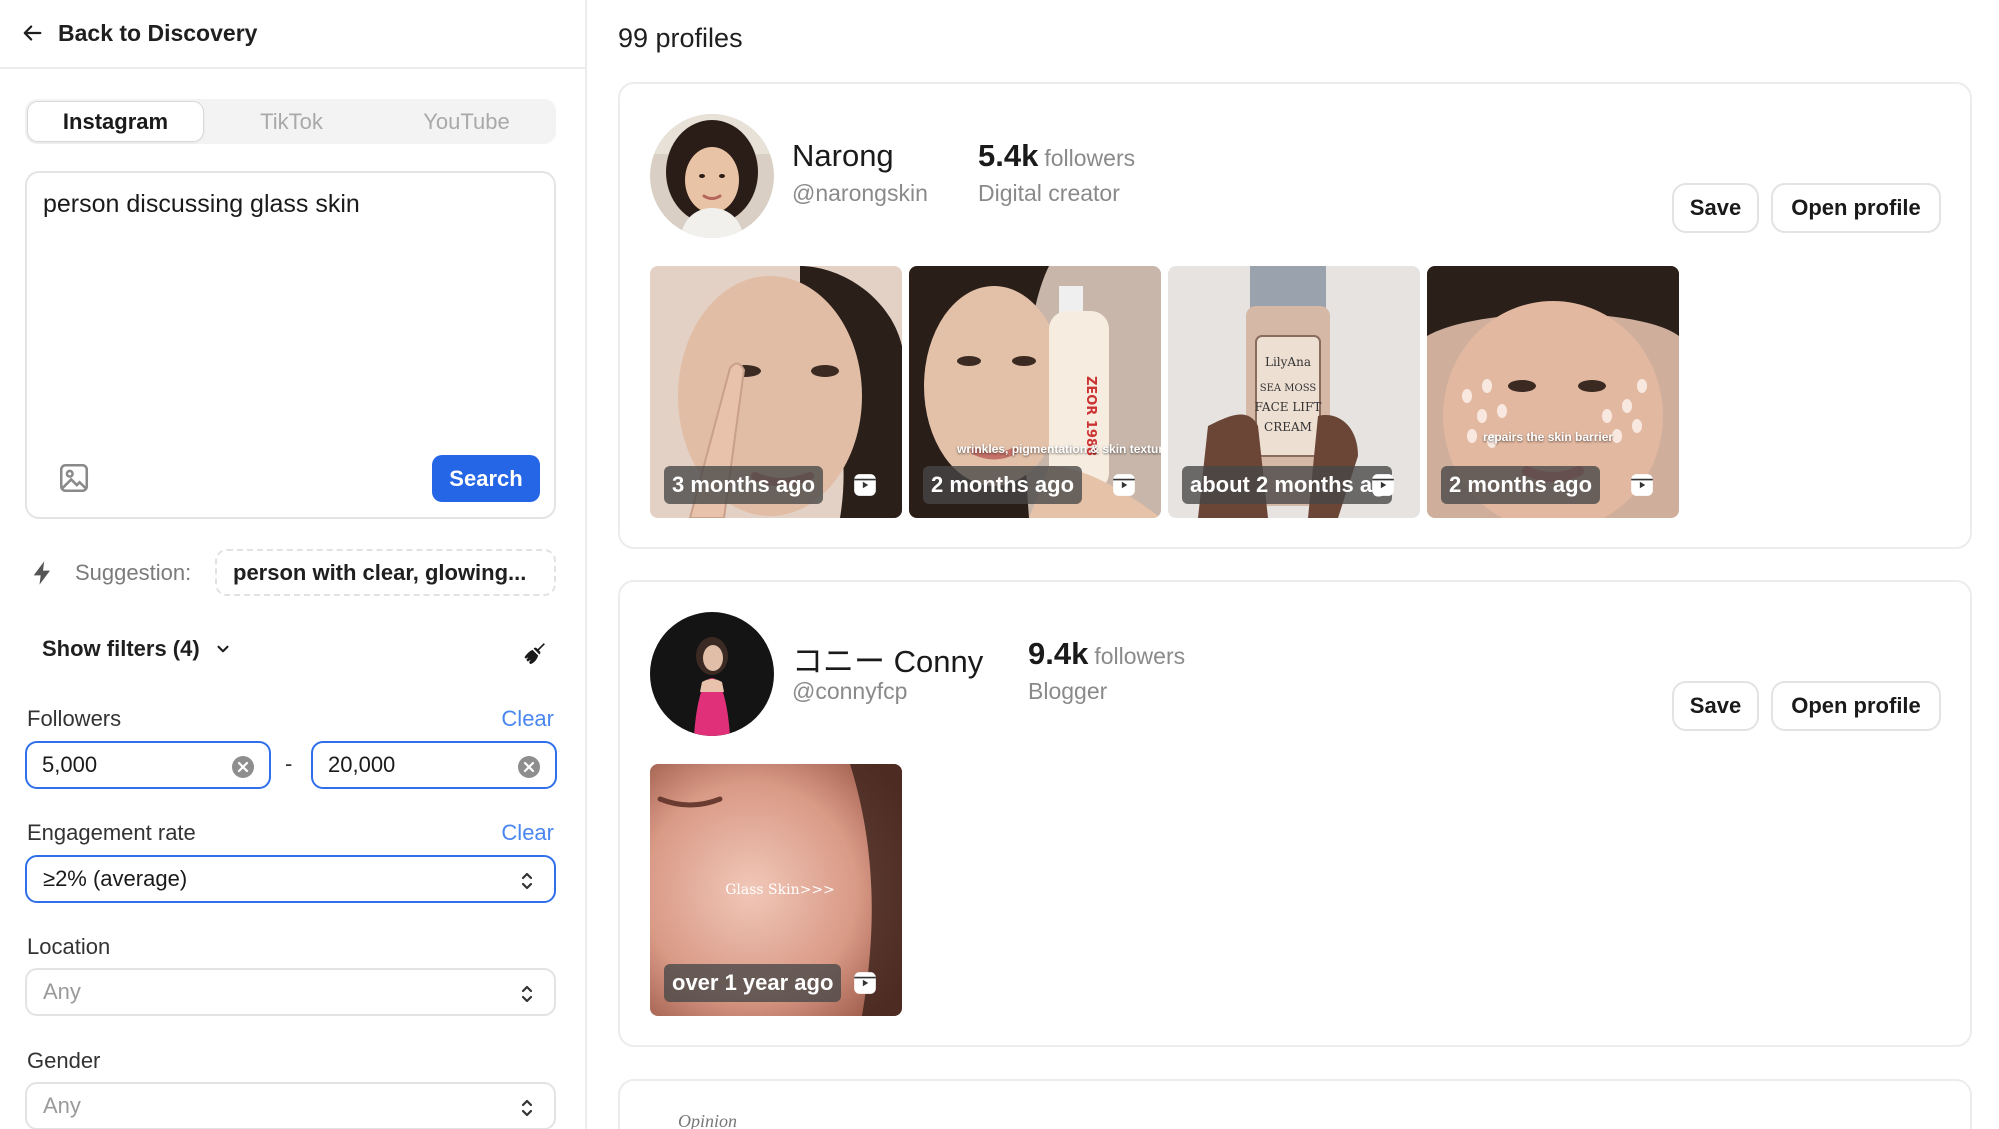  Describe the element at coordinates (535, 653) in the screenshot. I see `broom-icon` at that location.